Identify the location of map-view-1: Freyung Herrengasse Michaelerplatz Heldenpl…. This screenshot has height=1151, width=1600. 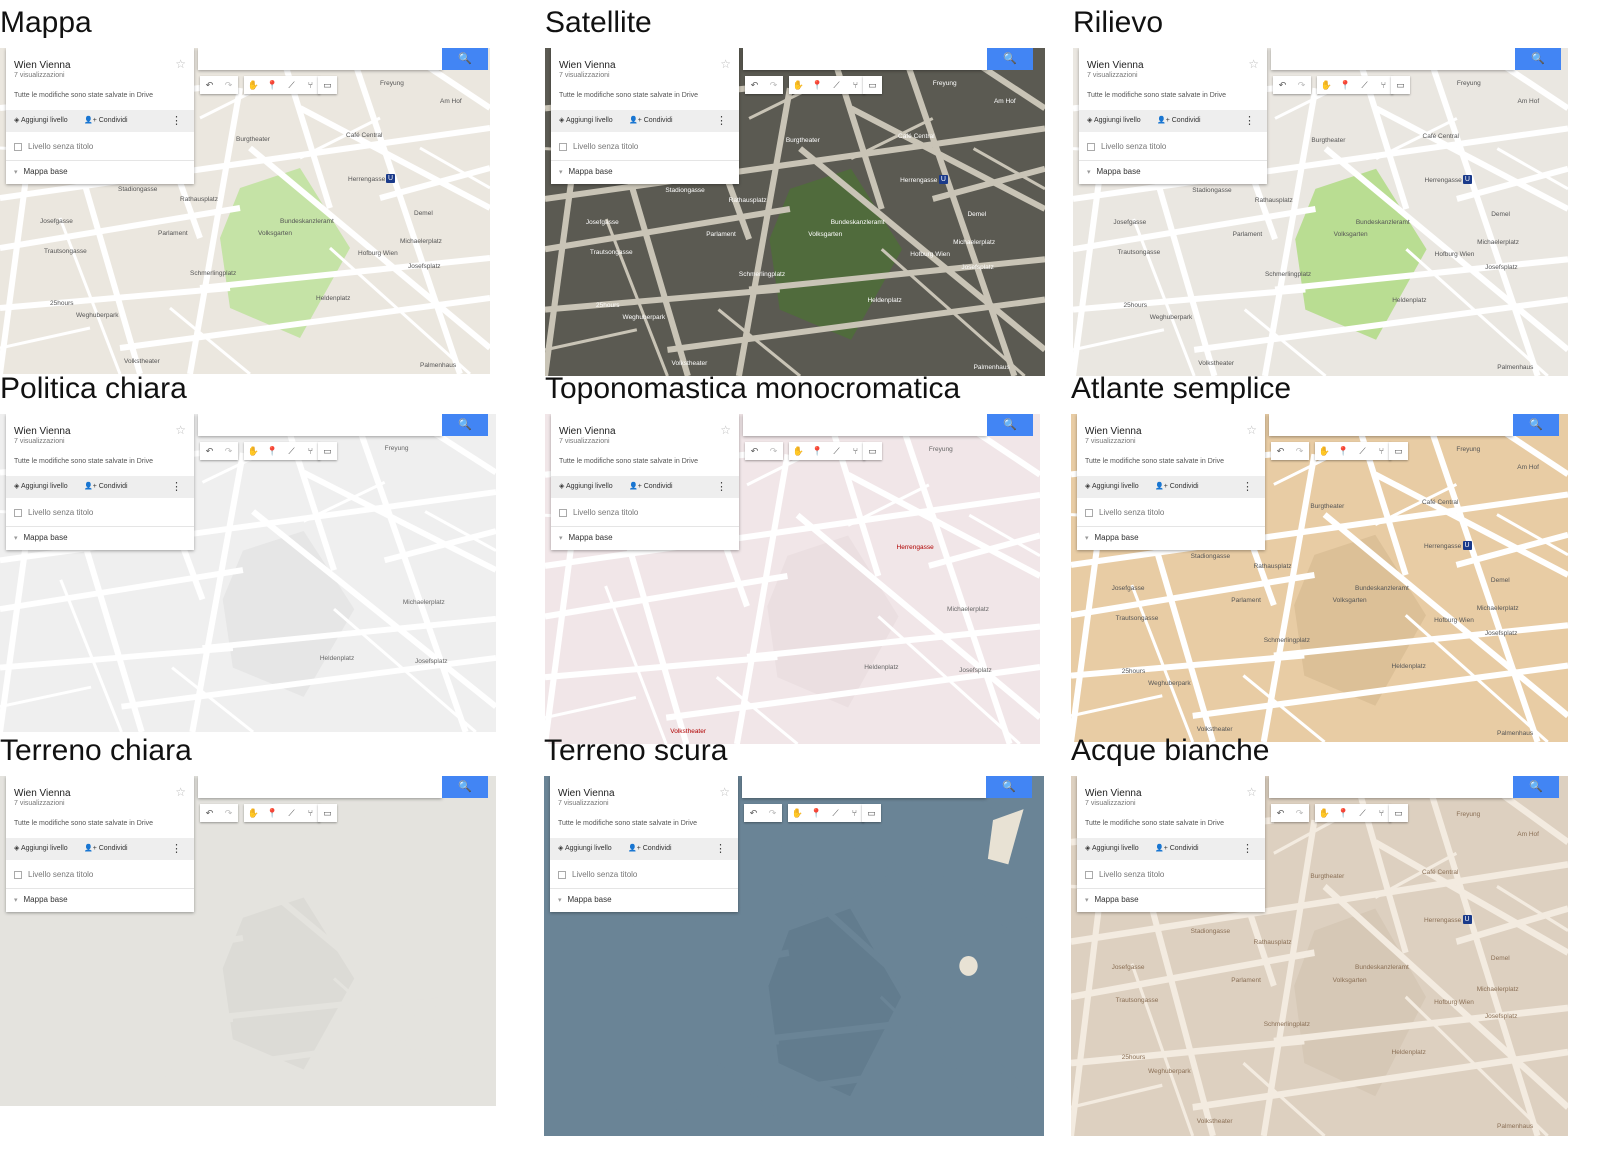
(795, 212).